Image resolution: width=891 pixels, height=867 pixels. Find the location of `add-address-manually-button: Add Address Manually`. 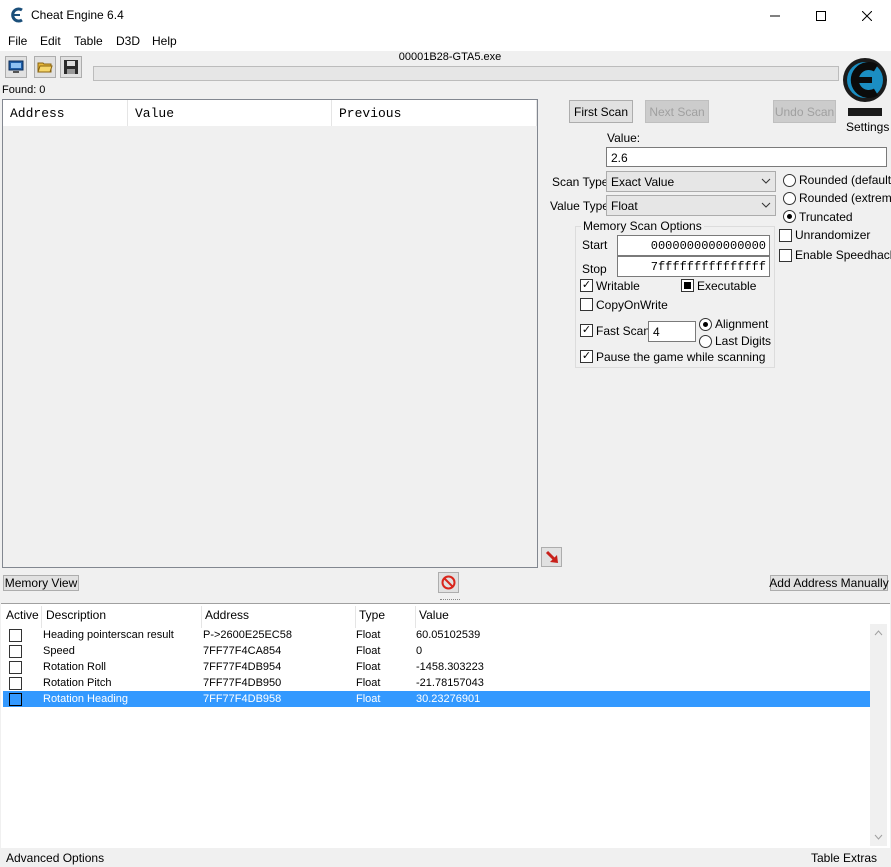

add-address-manually-button: Add Address Manually is located at coordinates (829, 583).